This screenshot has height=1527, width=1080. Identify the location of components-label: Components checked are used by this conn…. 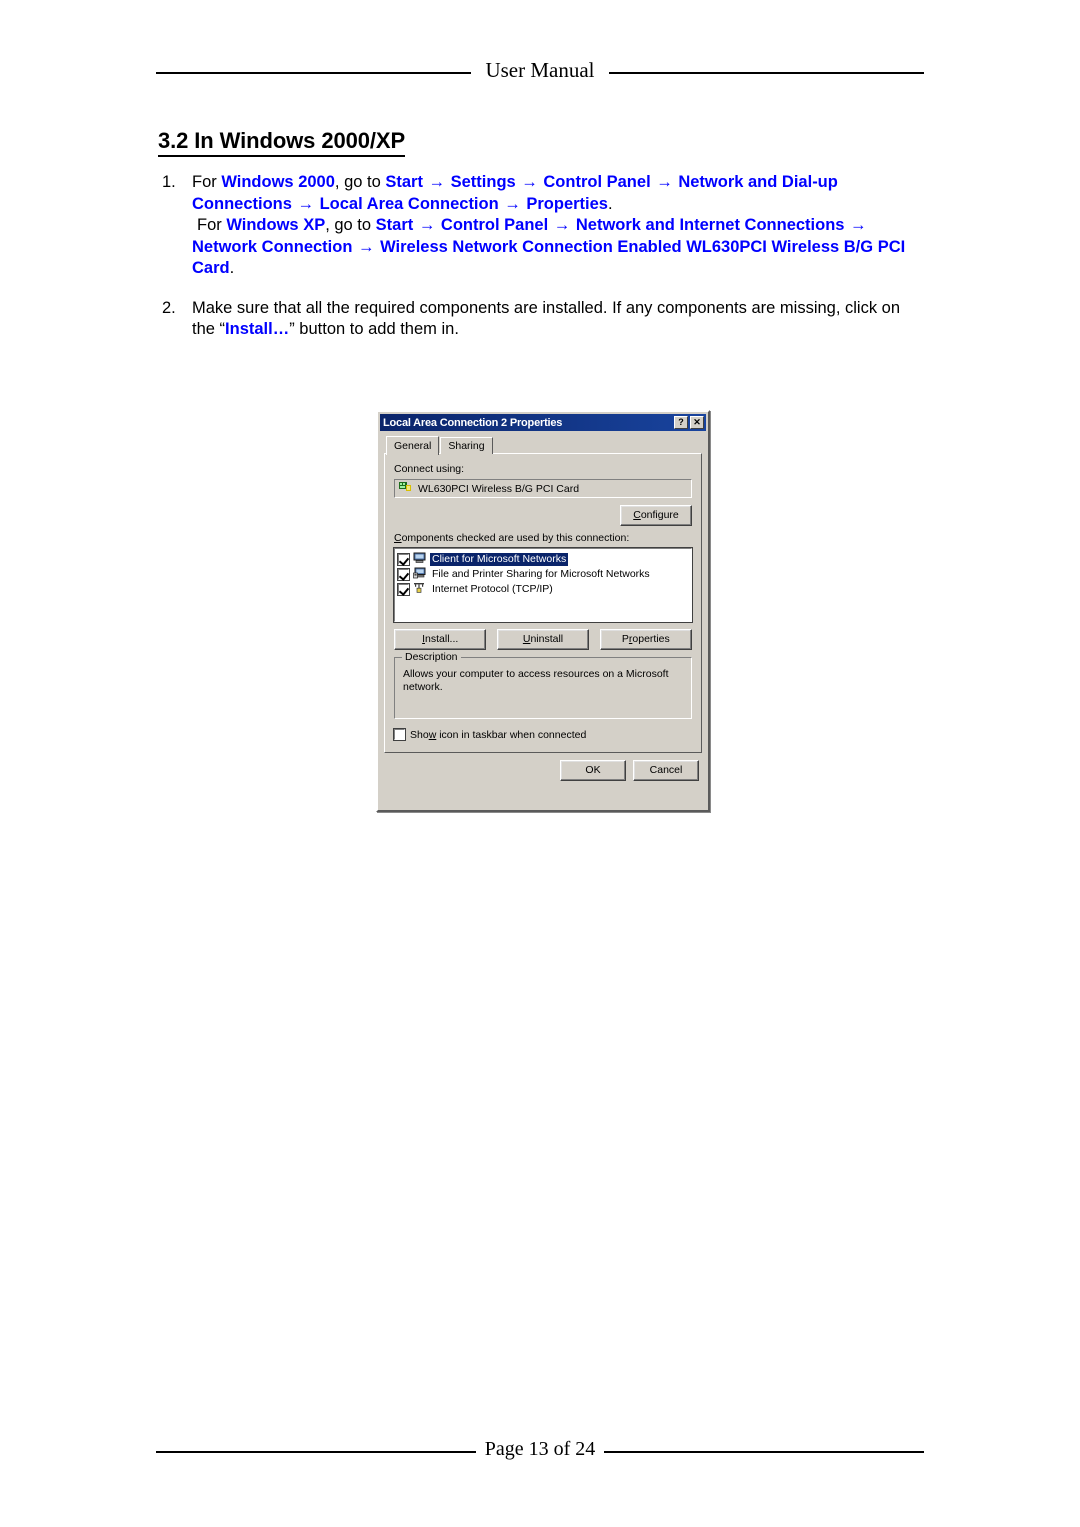
(512, 538).